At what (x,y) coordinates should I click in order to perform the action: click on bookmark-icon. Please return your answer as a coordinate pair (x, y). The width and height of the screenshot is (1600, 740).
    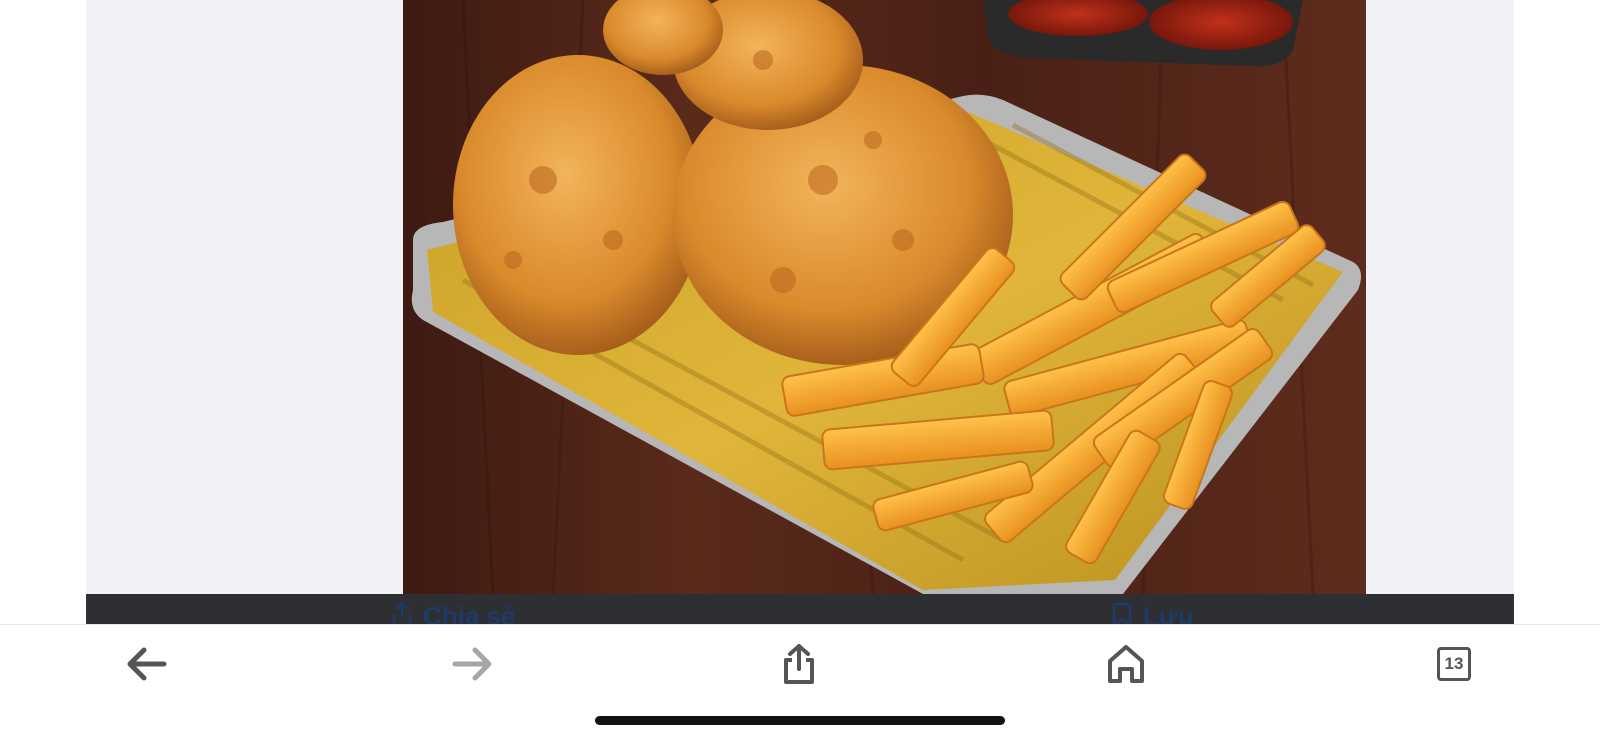
    Looking at the image, I should click on (1122, 613).